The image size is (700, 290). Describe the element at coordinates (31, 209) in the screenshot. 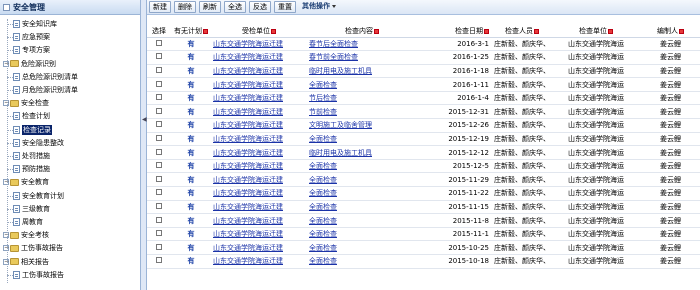

I see `tree-node: 三级教育` at that location.